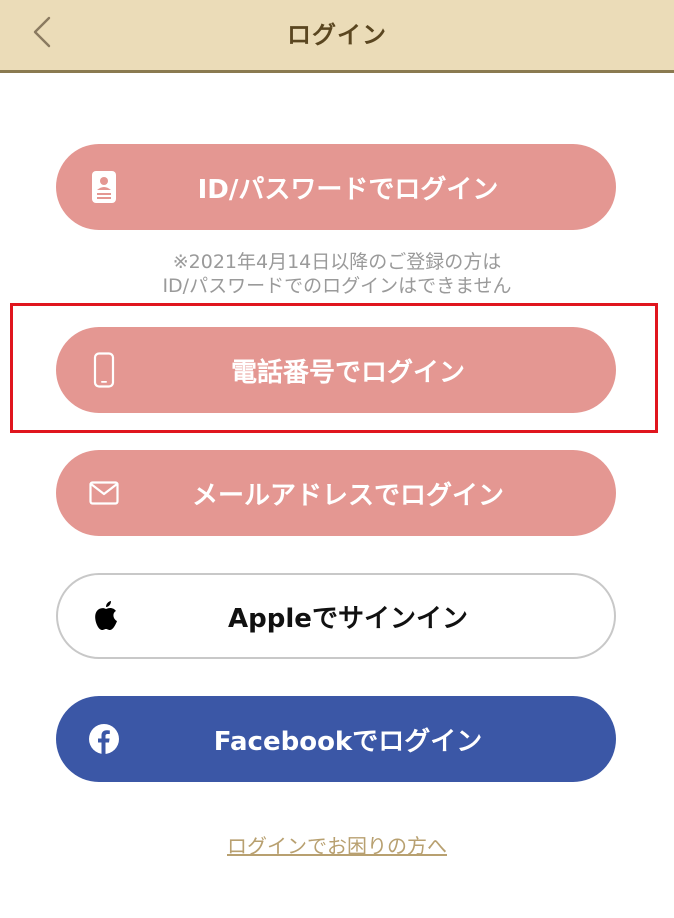 This screenshot has width=674, height=918. I want to click on email-login-button: メールアドレスでログイン, so click(336, 493).